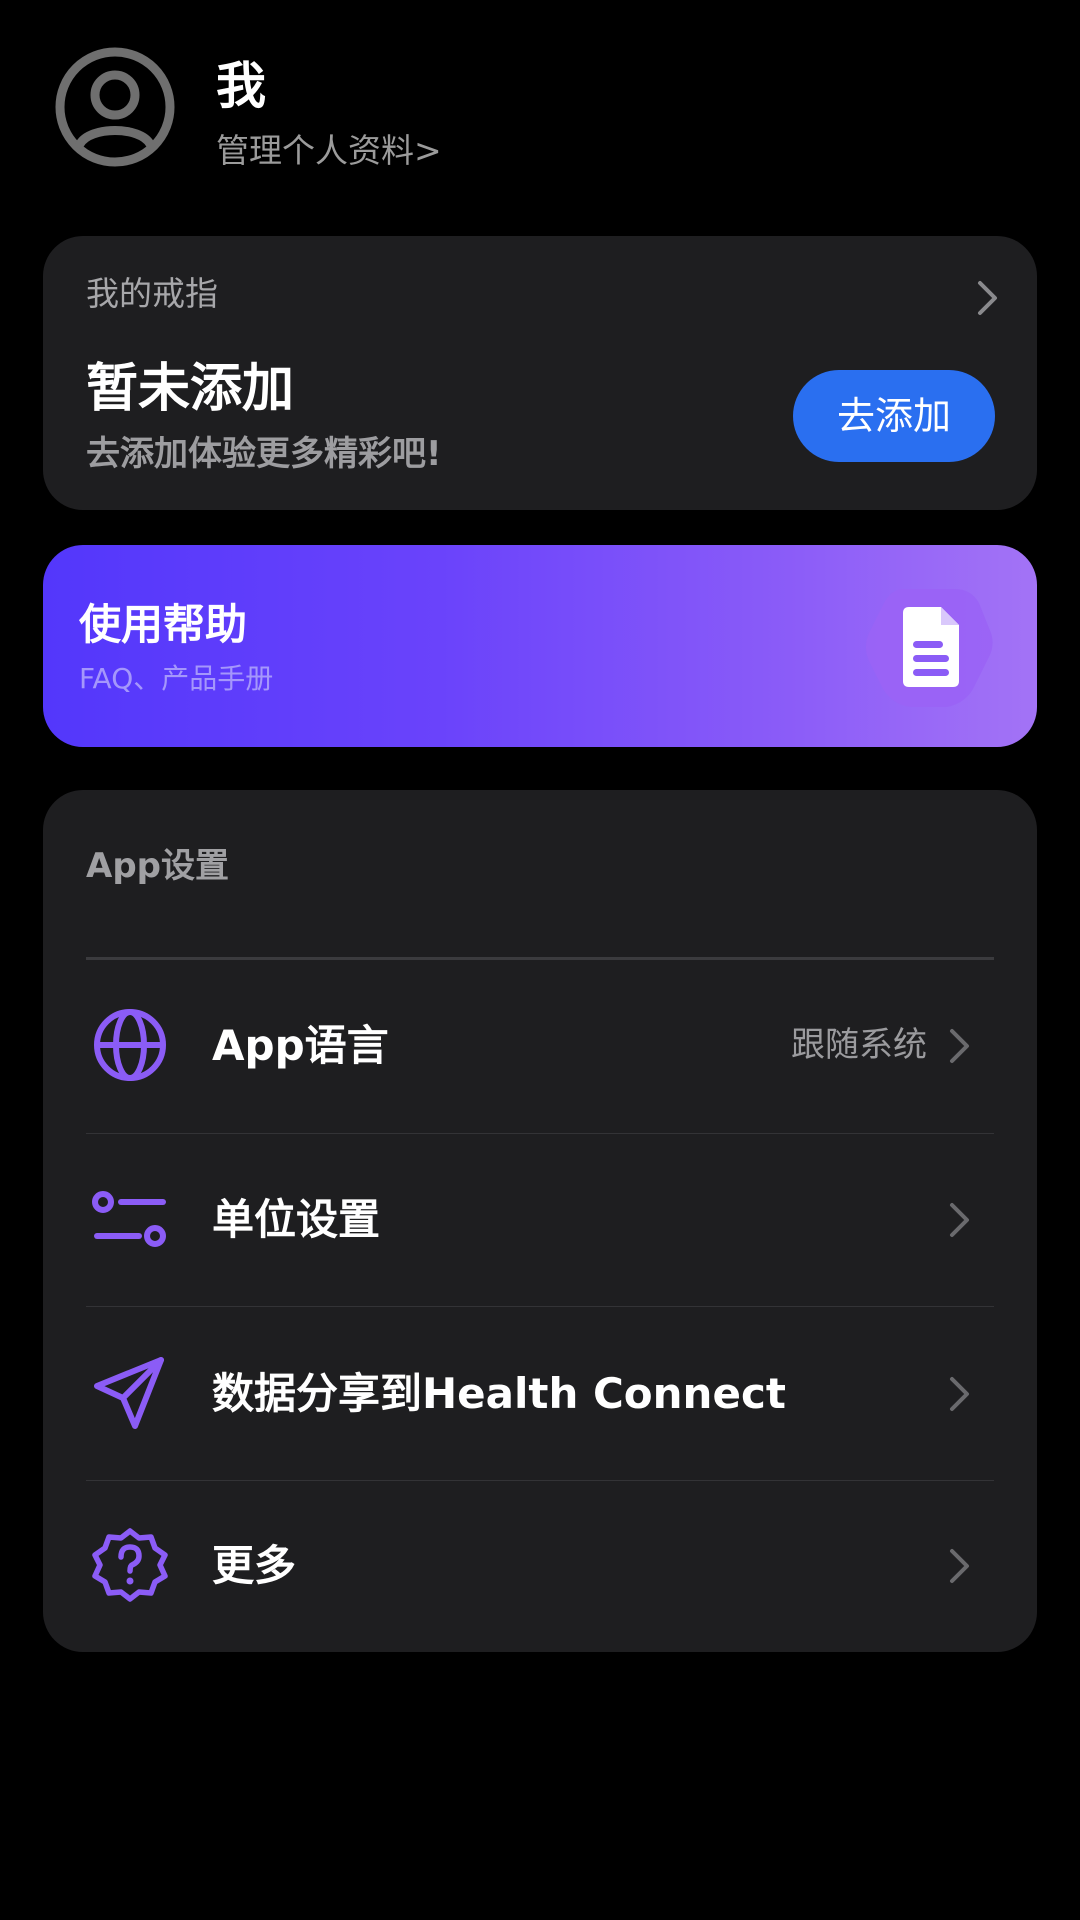 The image size is (1080, 1920). What do you see at coordinates (296, 1219) in the screenshot?
I see `setting-label: 单位设置` at bounding box center [296, 1219].